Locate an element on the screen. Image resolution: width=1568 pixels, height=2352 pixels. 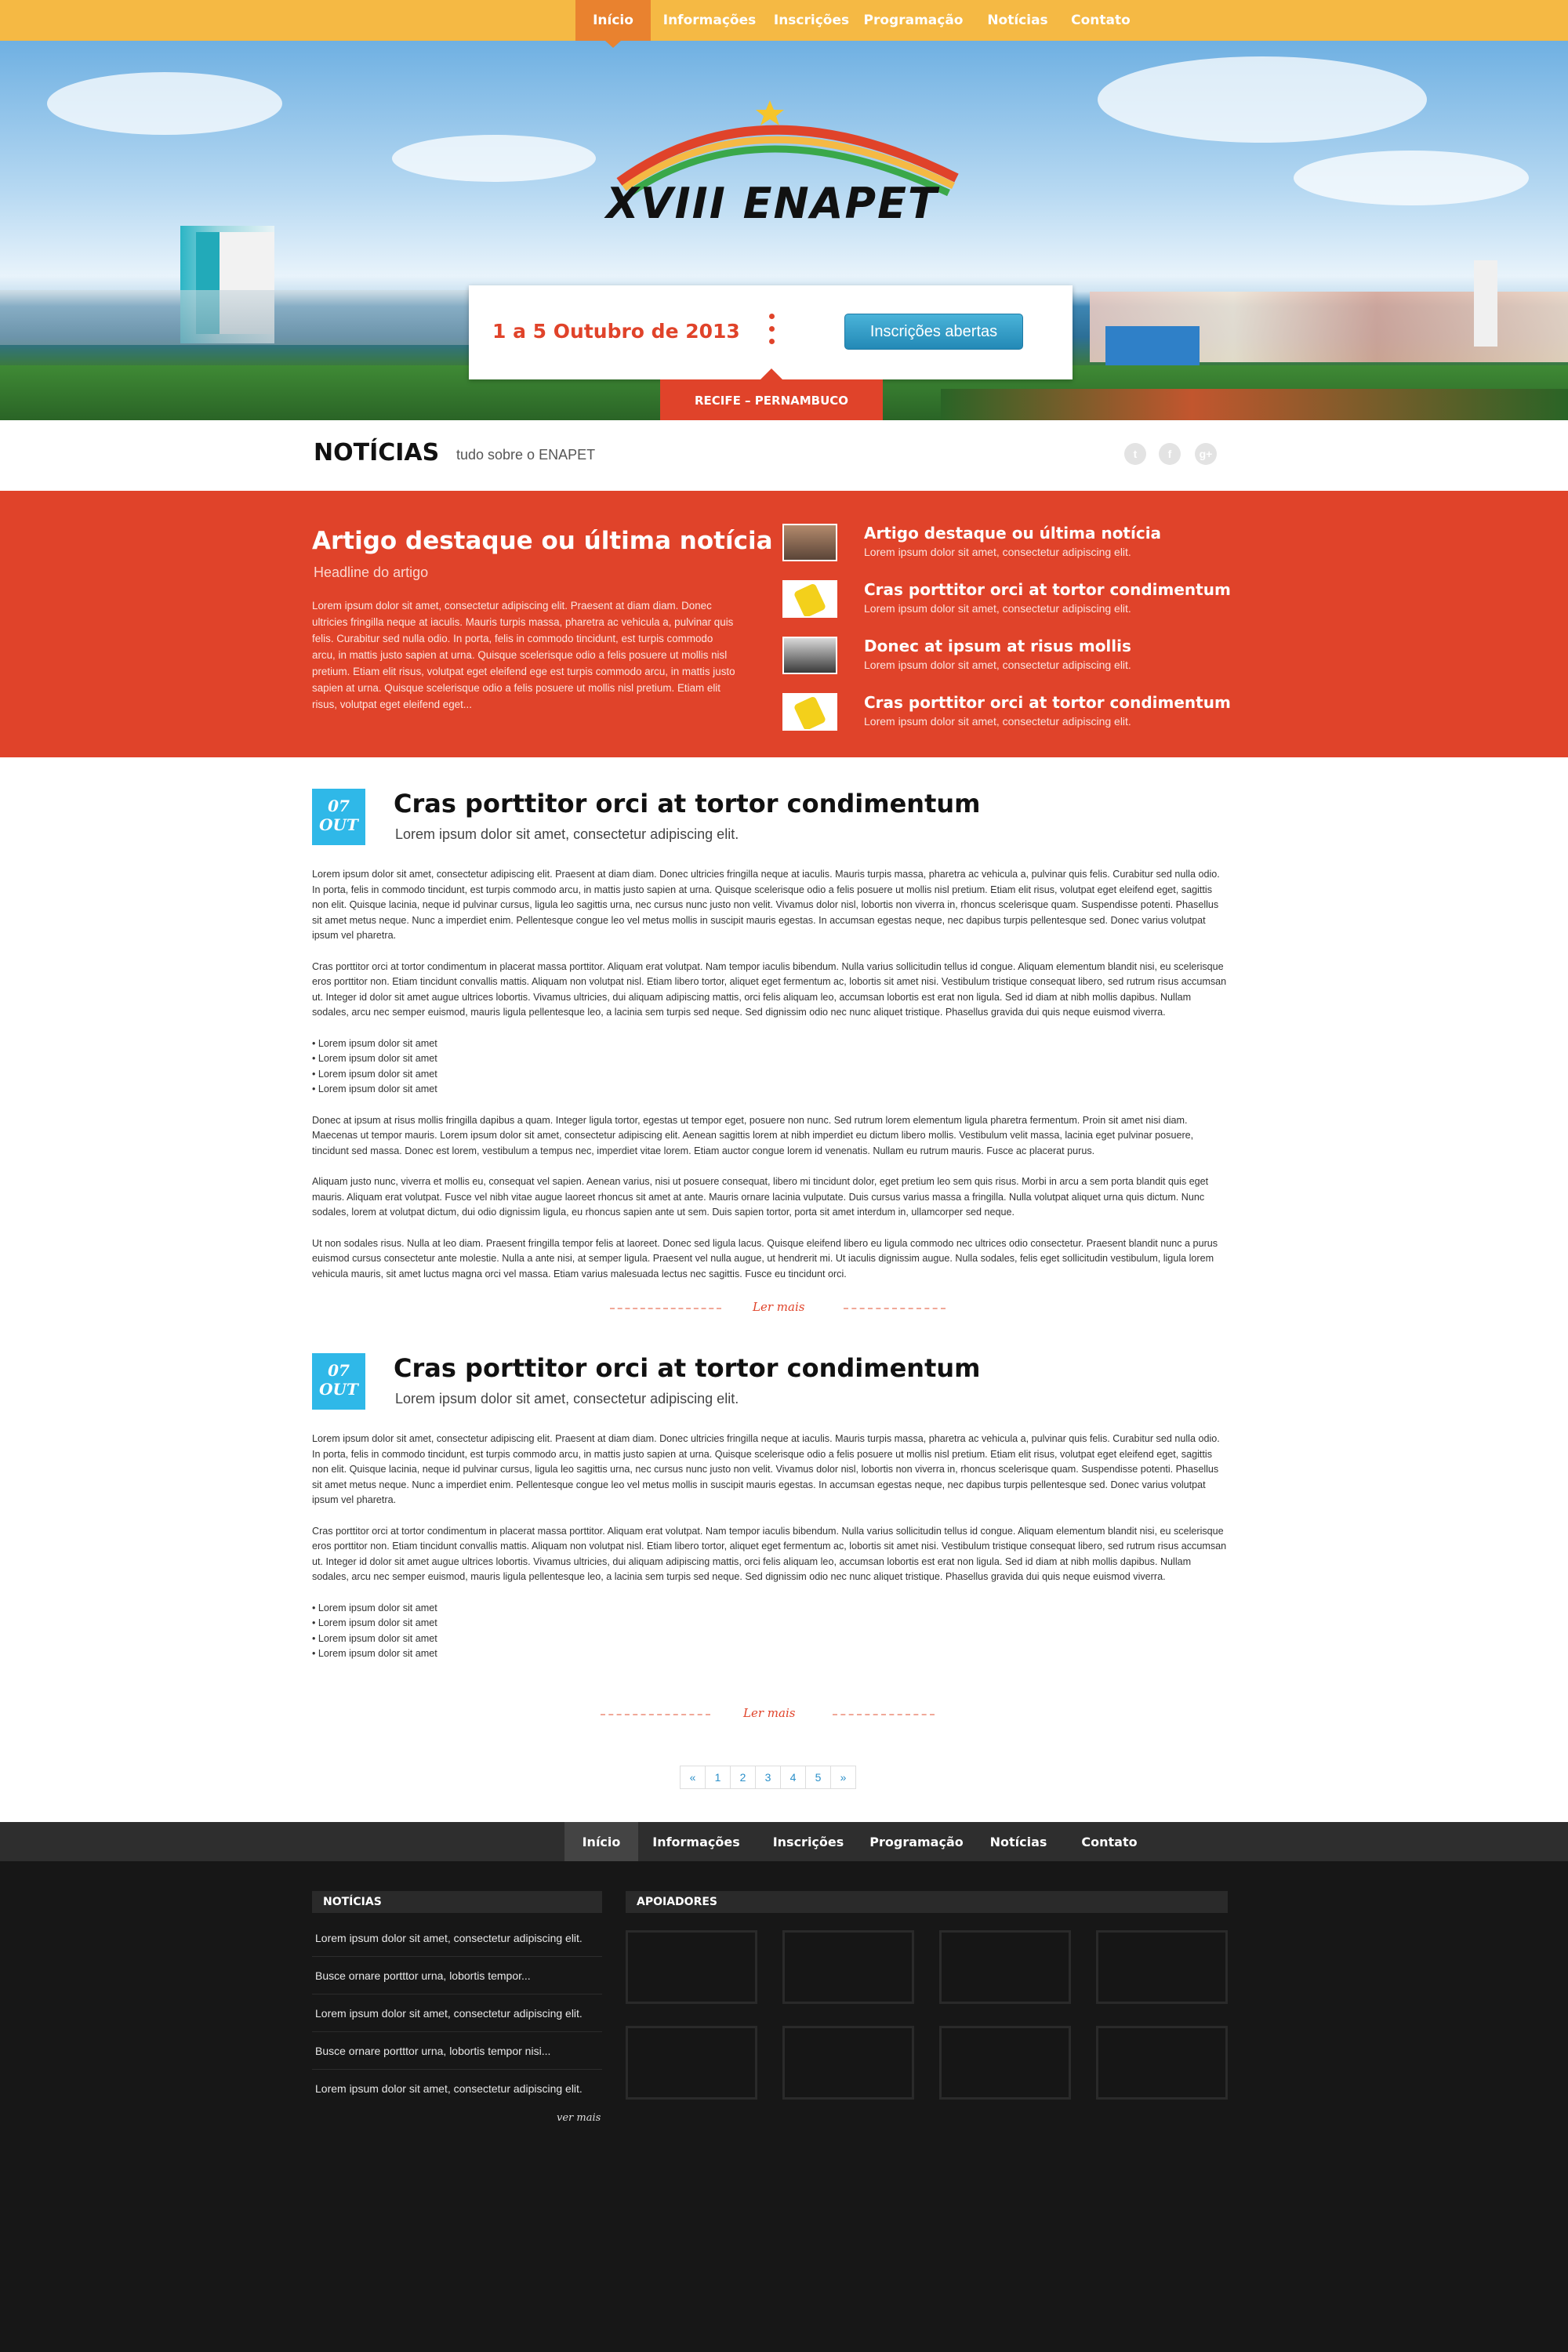
footer-nav-inicio: Início is located at coordinates (601, 1841).